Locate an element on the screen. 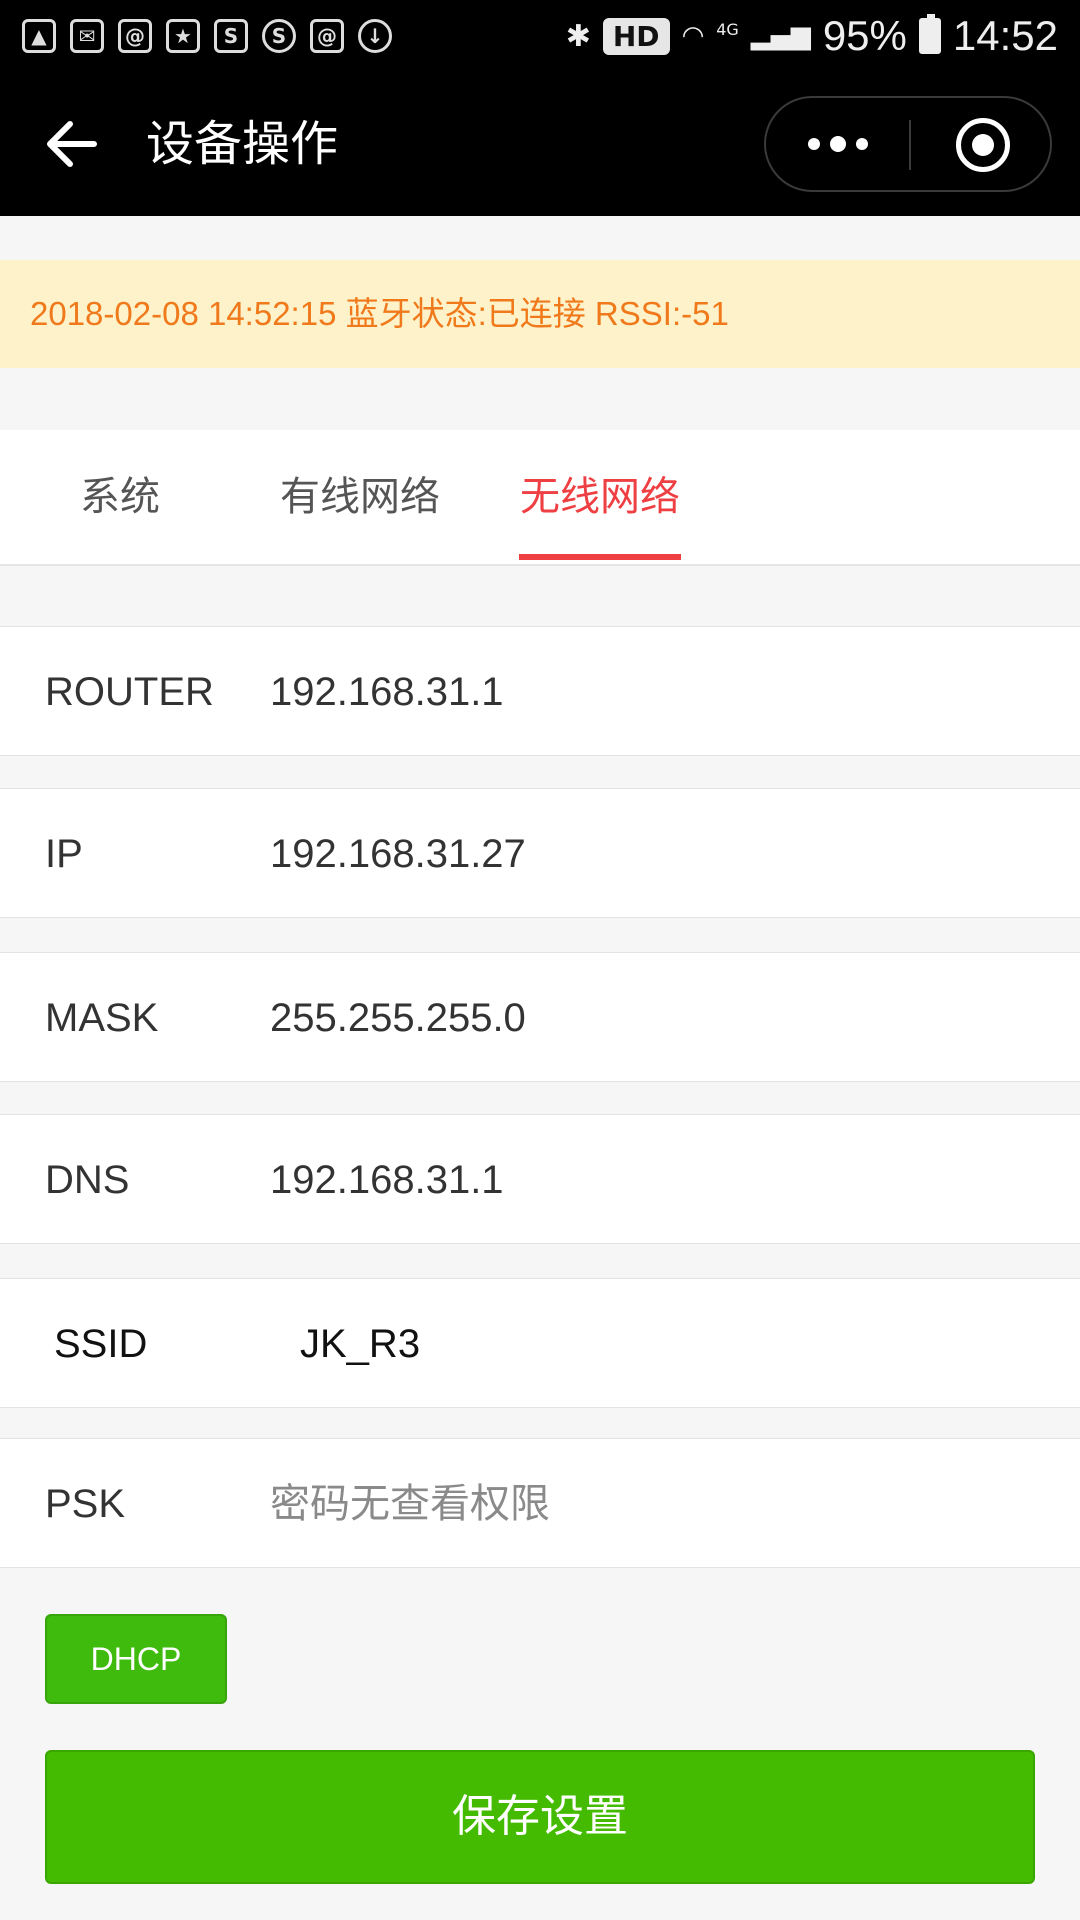  psk-row: PSK 密码无查看权限 is located at coordinates (540, 1503).